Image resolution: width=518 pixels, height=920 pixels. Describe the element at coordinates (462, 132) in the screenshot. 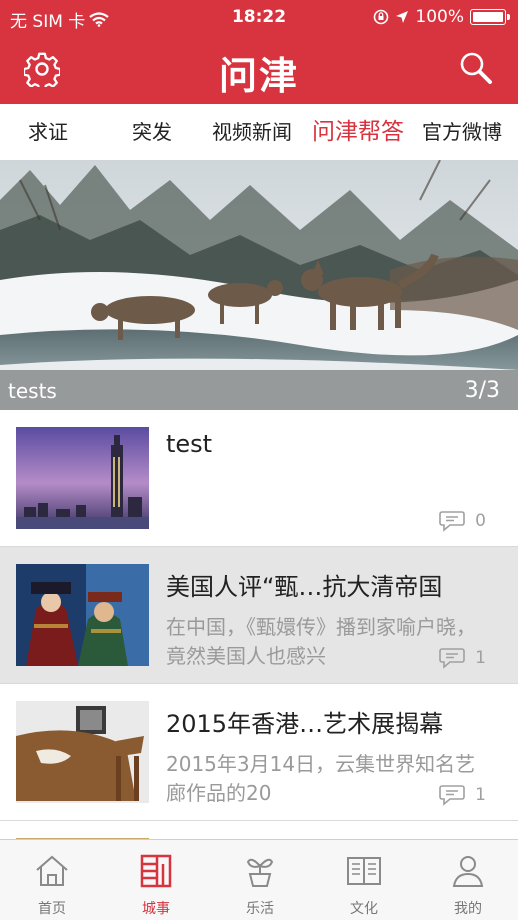

I see `tab-official-weibo: 官方微博` at that location.